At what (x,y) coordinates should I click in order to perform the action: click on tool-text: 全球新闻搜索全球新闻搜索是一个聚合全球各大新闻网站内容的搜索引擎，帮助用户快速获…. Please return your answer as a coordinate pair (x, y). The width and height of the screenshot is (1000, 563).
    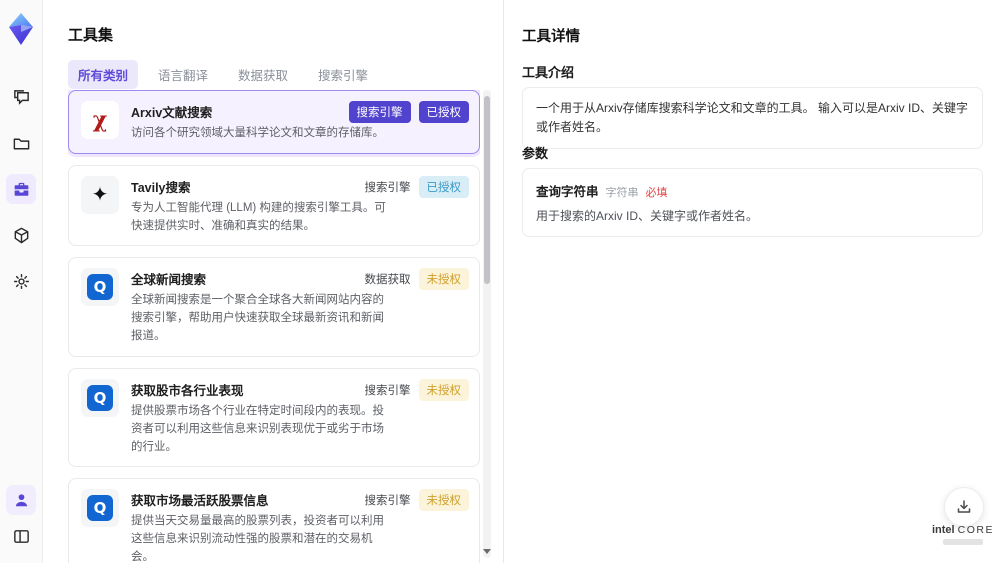
    Looking at the image, I should click on (260, 306).